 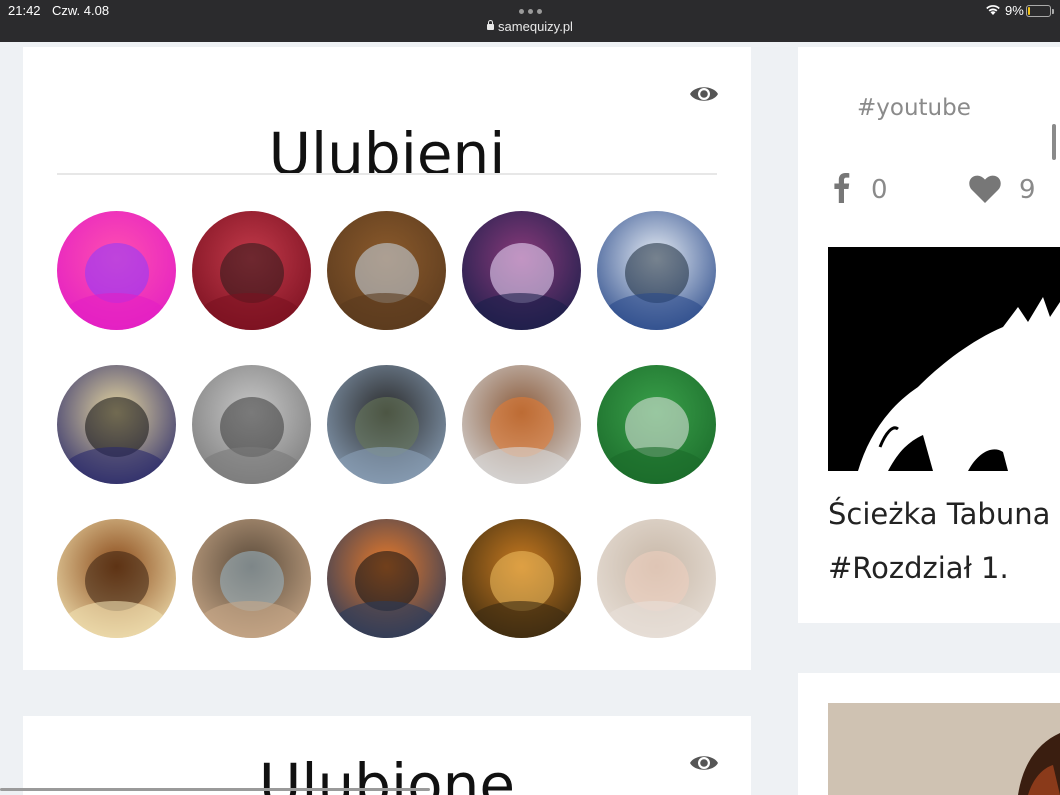 I want to click on more-dots-icon, so click(x=531, y=12).